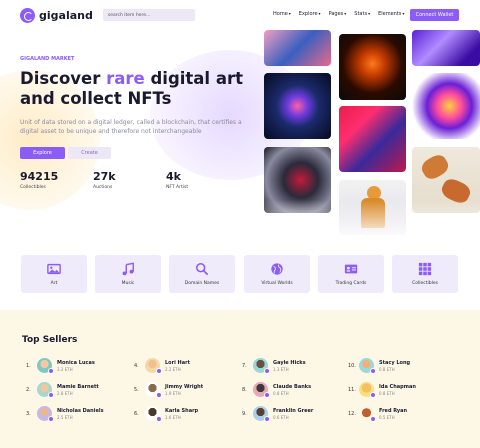 Image resolution: width=480 pixels, height=448 pixels. Describe the element at coordinates (104, 180) in the screenshot. I see `stat-auctions: 27k Auctions` at that location.